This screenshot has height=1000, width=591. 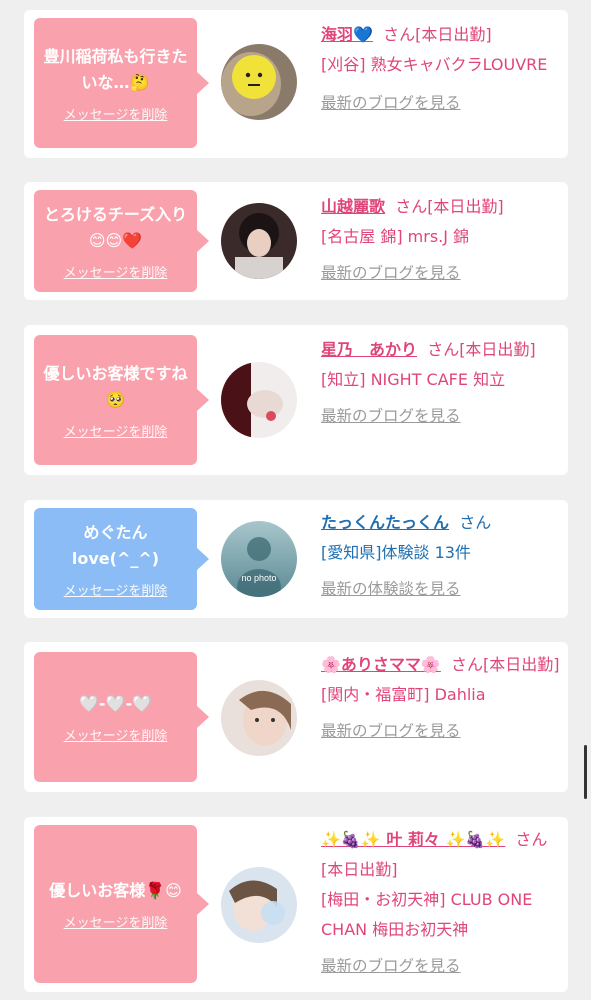 I want to click on latest-review-link: 最新の体験談を見る, so click(x=441, y=589).